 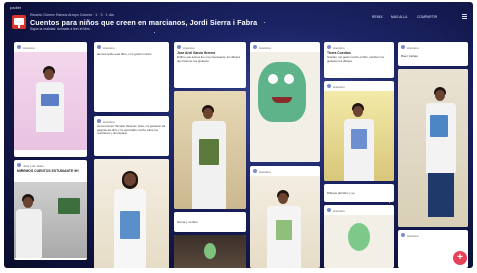 I want to click on post-caption: Dibujos del libro y yo, so click(x=341, y=193).